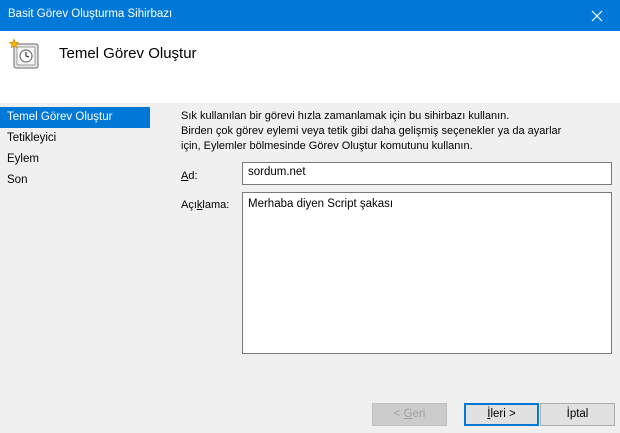 The height and width of the screenshot is (433, 620). I want to click on name-input: sordum.net, so click(427, 173).